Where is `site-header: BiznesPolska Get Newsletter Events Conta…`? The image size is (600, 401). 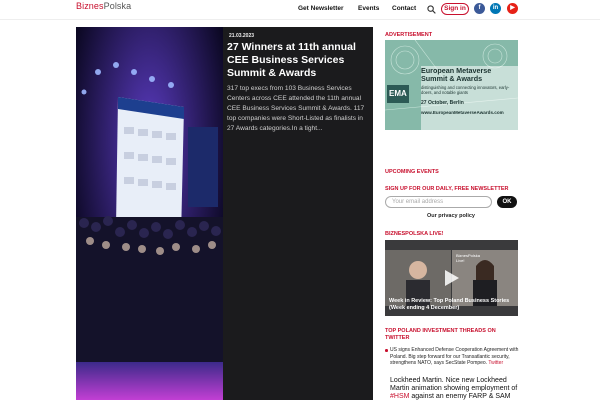 site-header: BiznesPolska Get Newsletter Events Conta… is located at coordinates (300, 10).